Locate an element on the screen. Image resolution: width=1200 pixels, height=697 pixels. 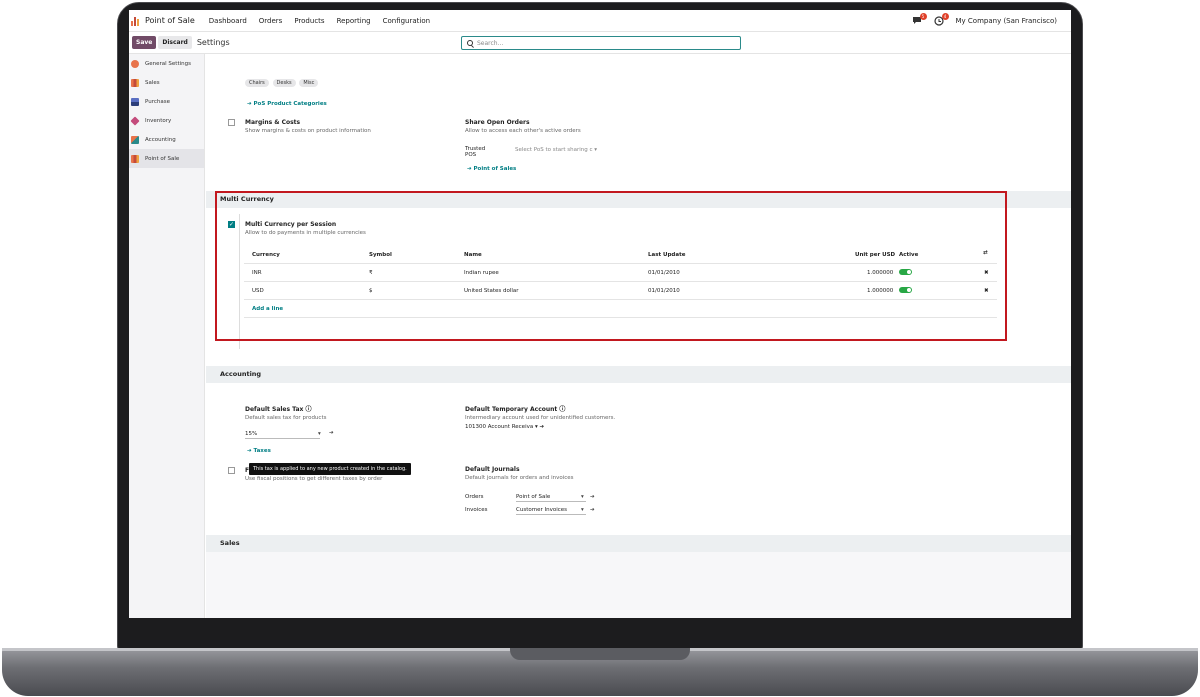
accounting-section-header: Accounting is located at coordinates (638, 374).